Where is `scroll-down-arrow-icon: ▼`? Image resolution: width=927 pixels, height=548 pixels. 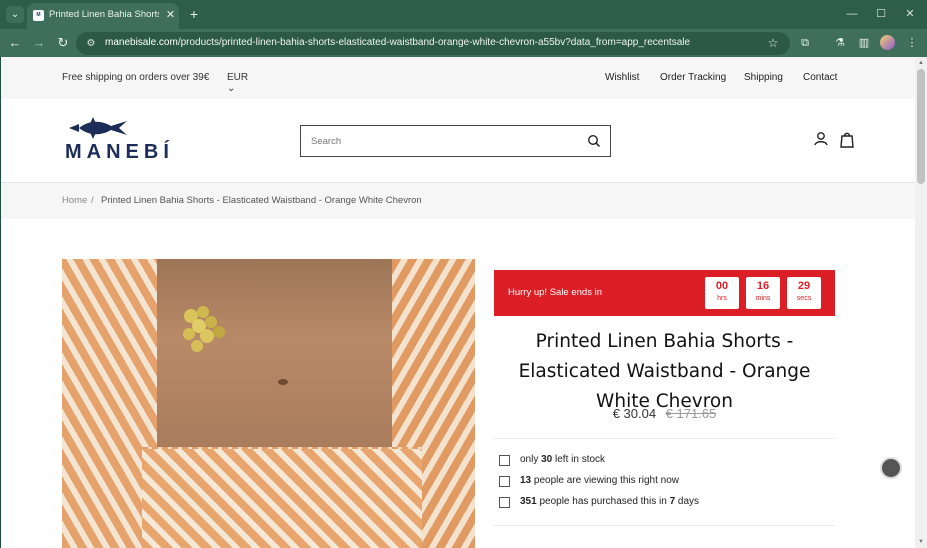 scroll-down-arrow-icon: ▼ is located at coordinates (921, 542).